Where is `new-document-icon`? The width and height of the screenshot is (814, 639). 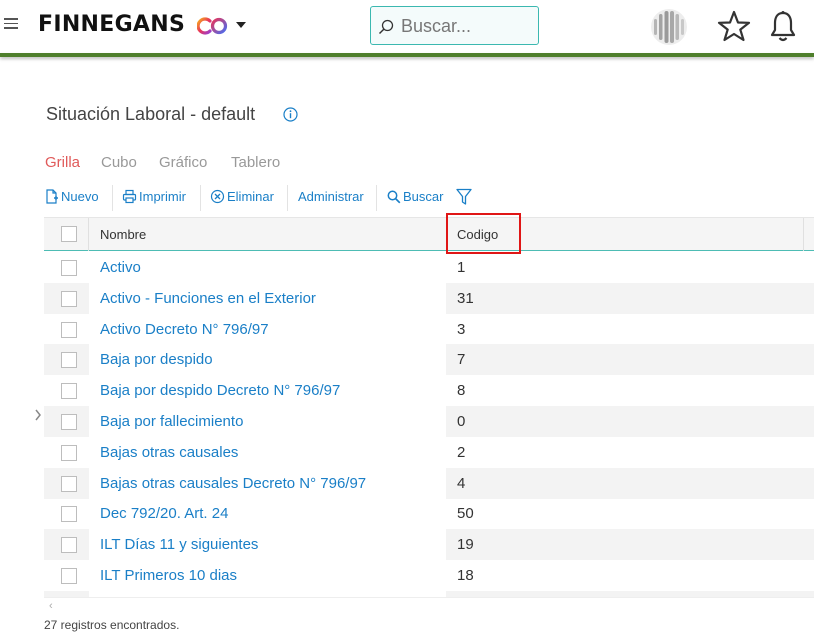 new-document-icon is located at coordinates (52, 196).